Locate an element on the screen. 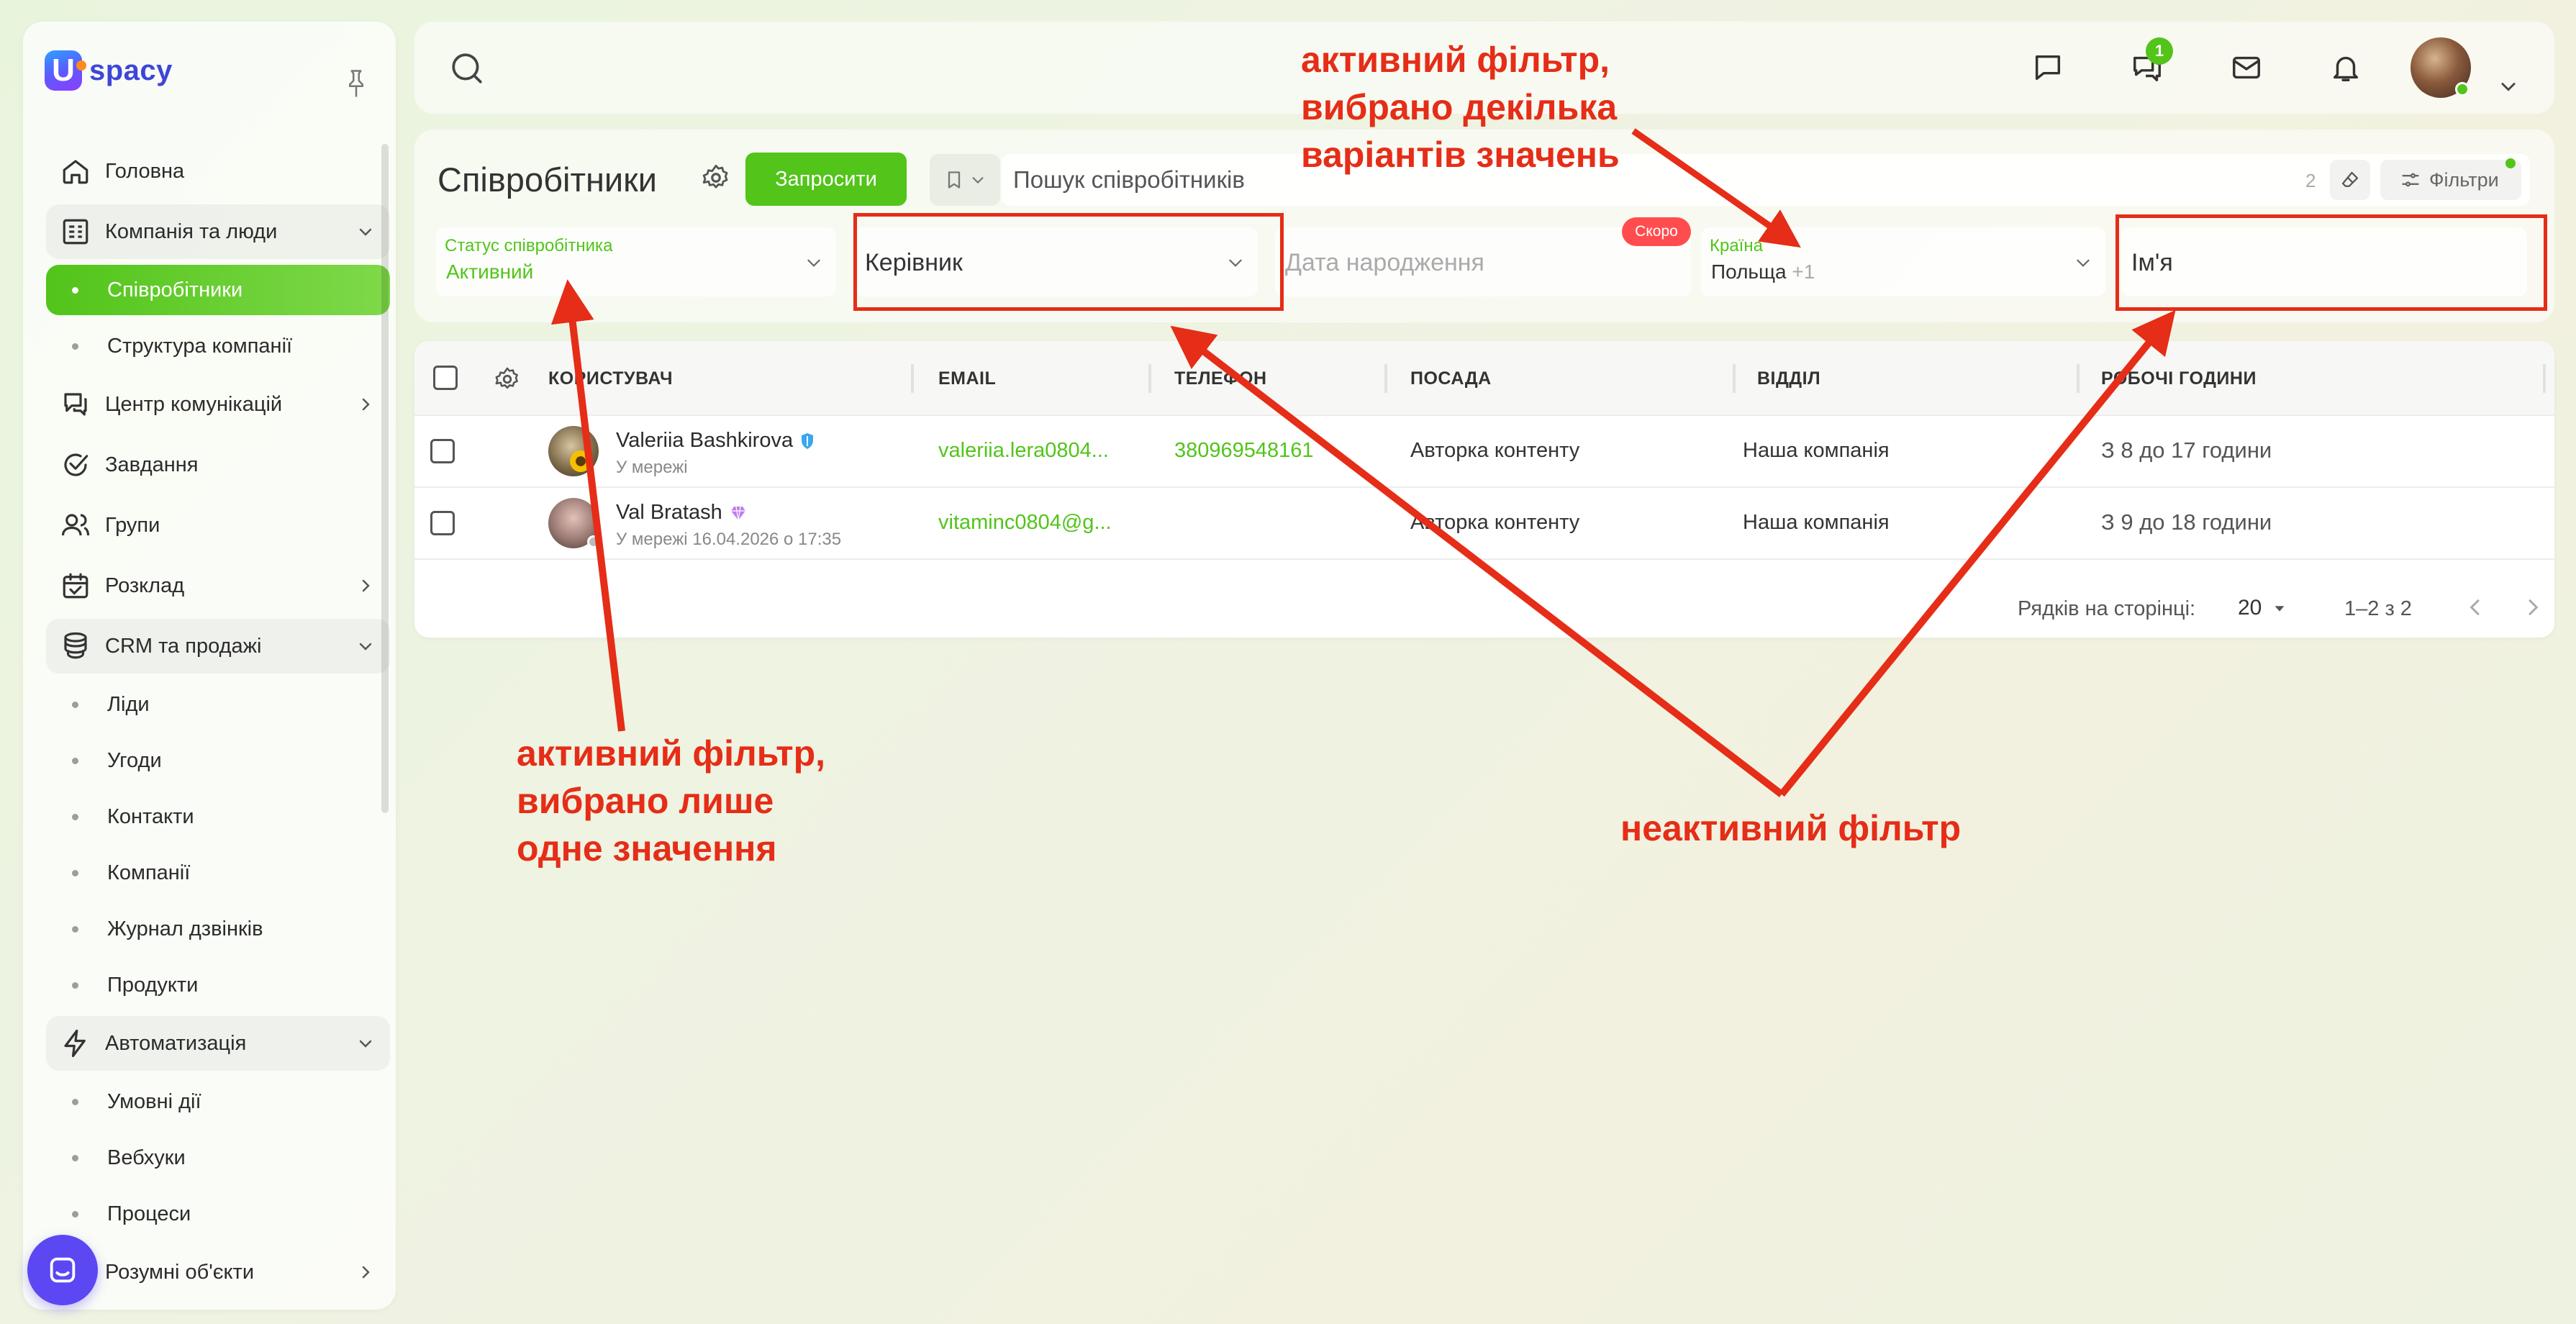 The image size is (2576, 1324). chevron-right-icon is located at coordinates (2532, 607).